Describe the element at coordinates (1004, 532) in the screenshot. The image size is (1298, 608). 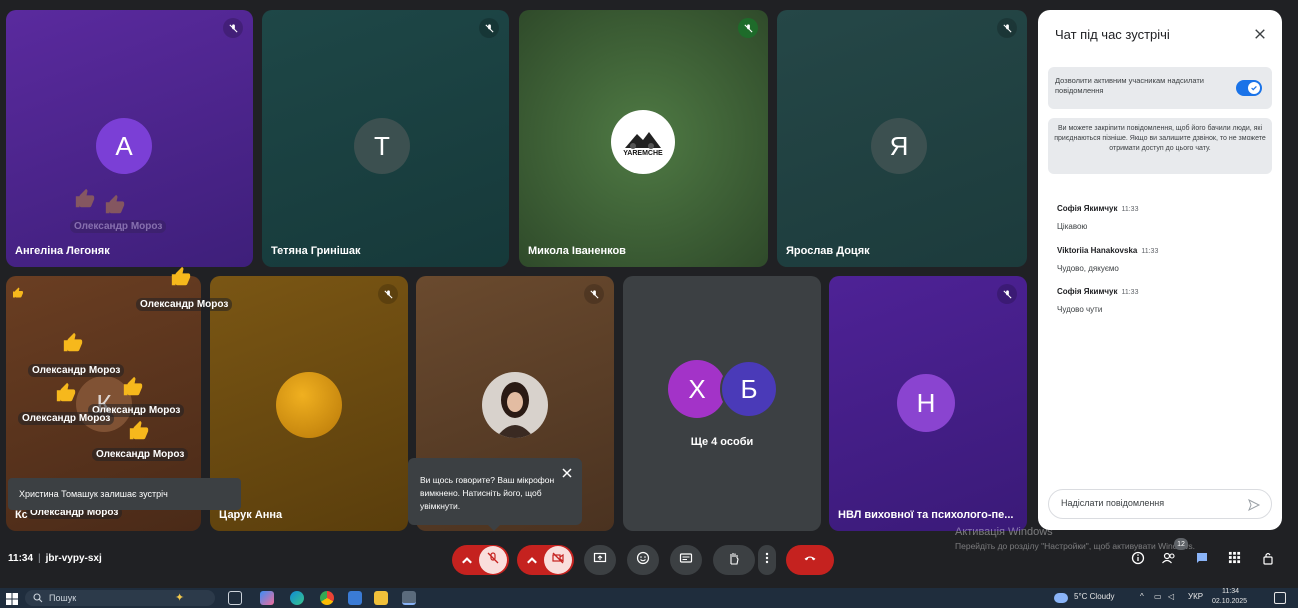
I see `windows-activation-title: Активація Windows` at that location.